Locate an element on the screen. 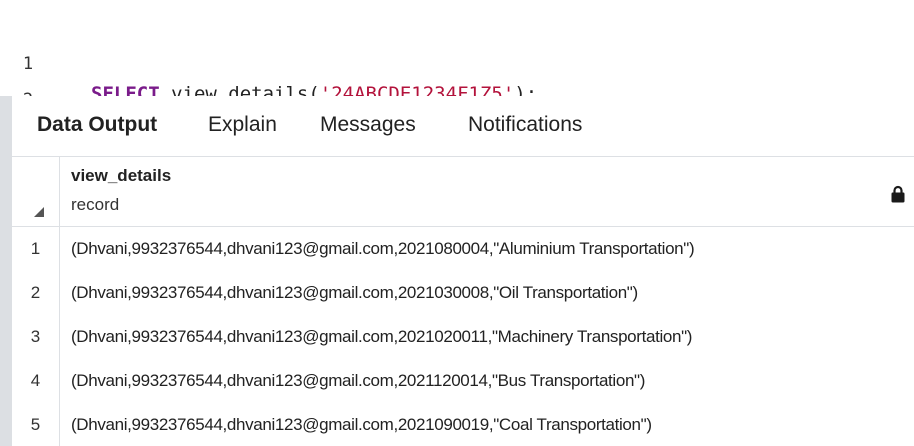  tab-data-output: Data Output is located at coordinates (97, 125).